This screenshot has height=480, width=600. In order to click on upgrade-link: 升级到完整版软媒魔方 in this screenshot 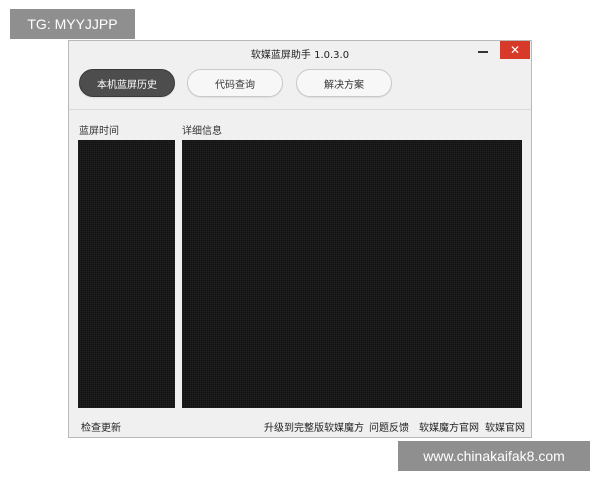, I will do `click(314, 426)`.